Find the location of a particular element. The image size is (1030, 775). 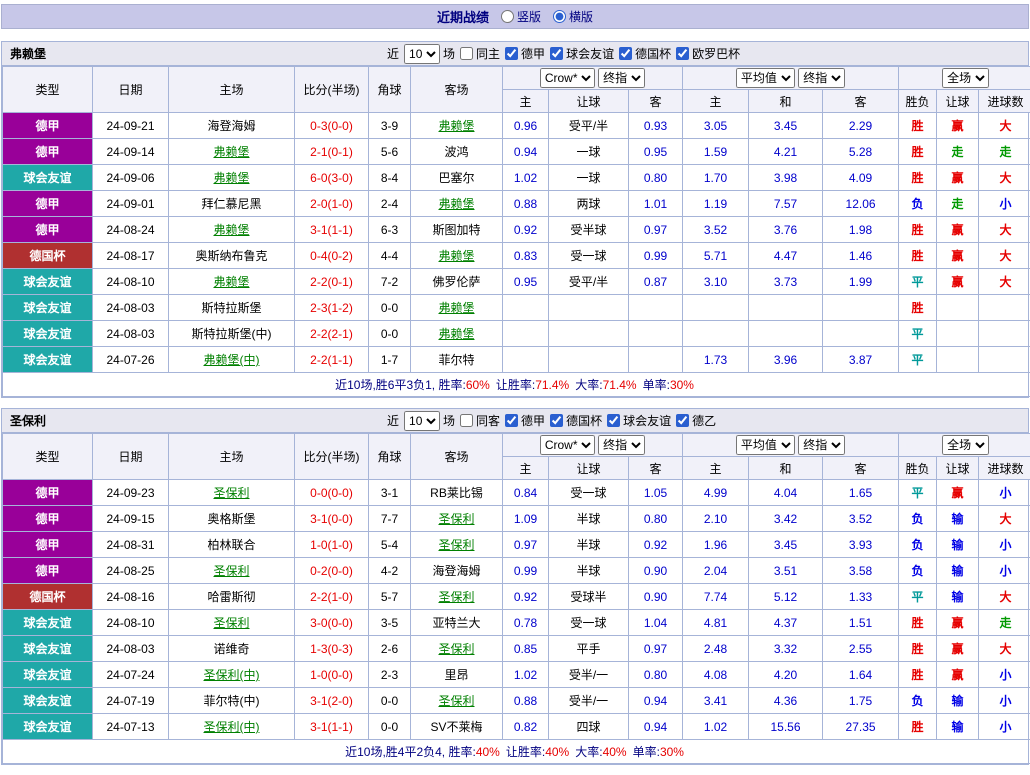

match-type-badge: 德甲 is located at coordinates (48, 519).